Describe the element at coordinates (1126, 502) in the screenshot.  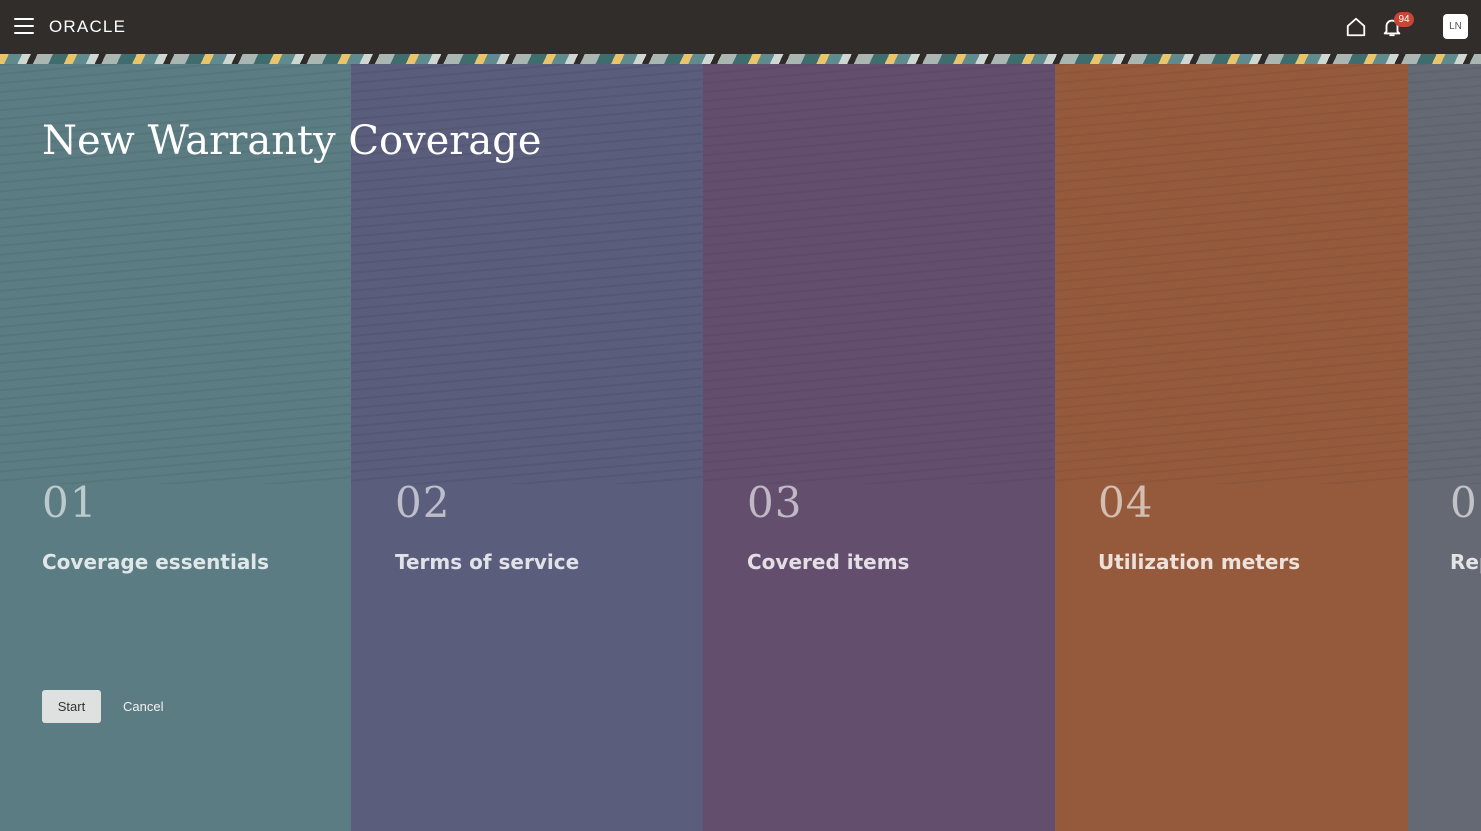
I see `step-number: 04` at that location.